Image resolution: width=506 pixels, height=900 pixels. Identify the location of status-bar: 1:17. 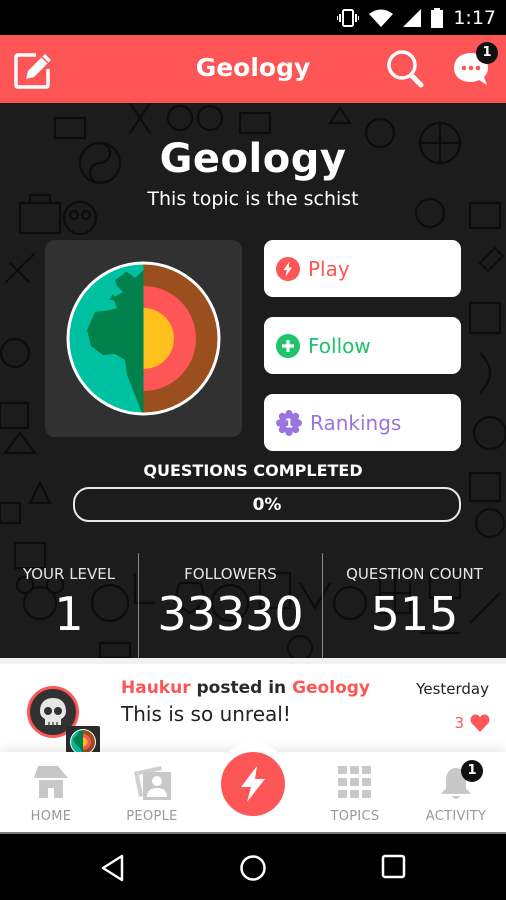
(253, 17).